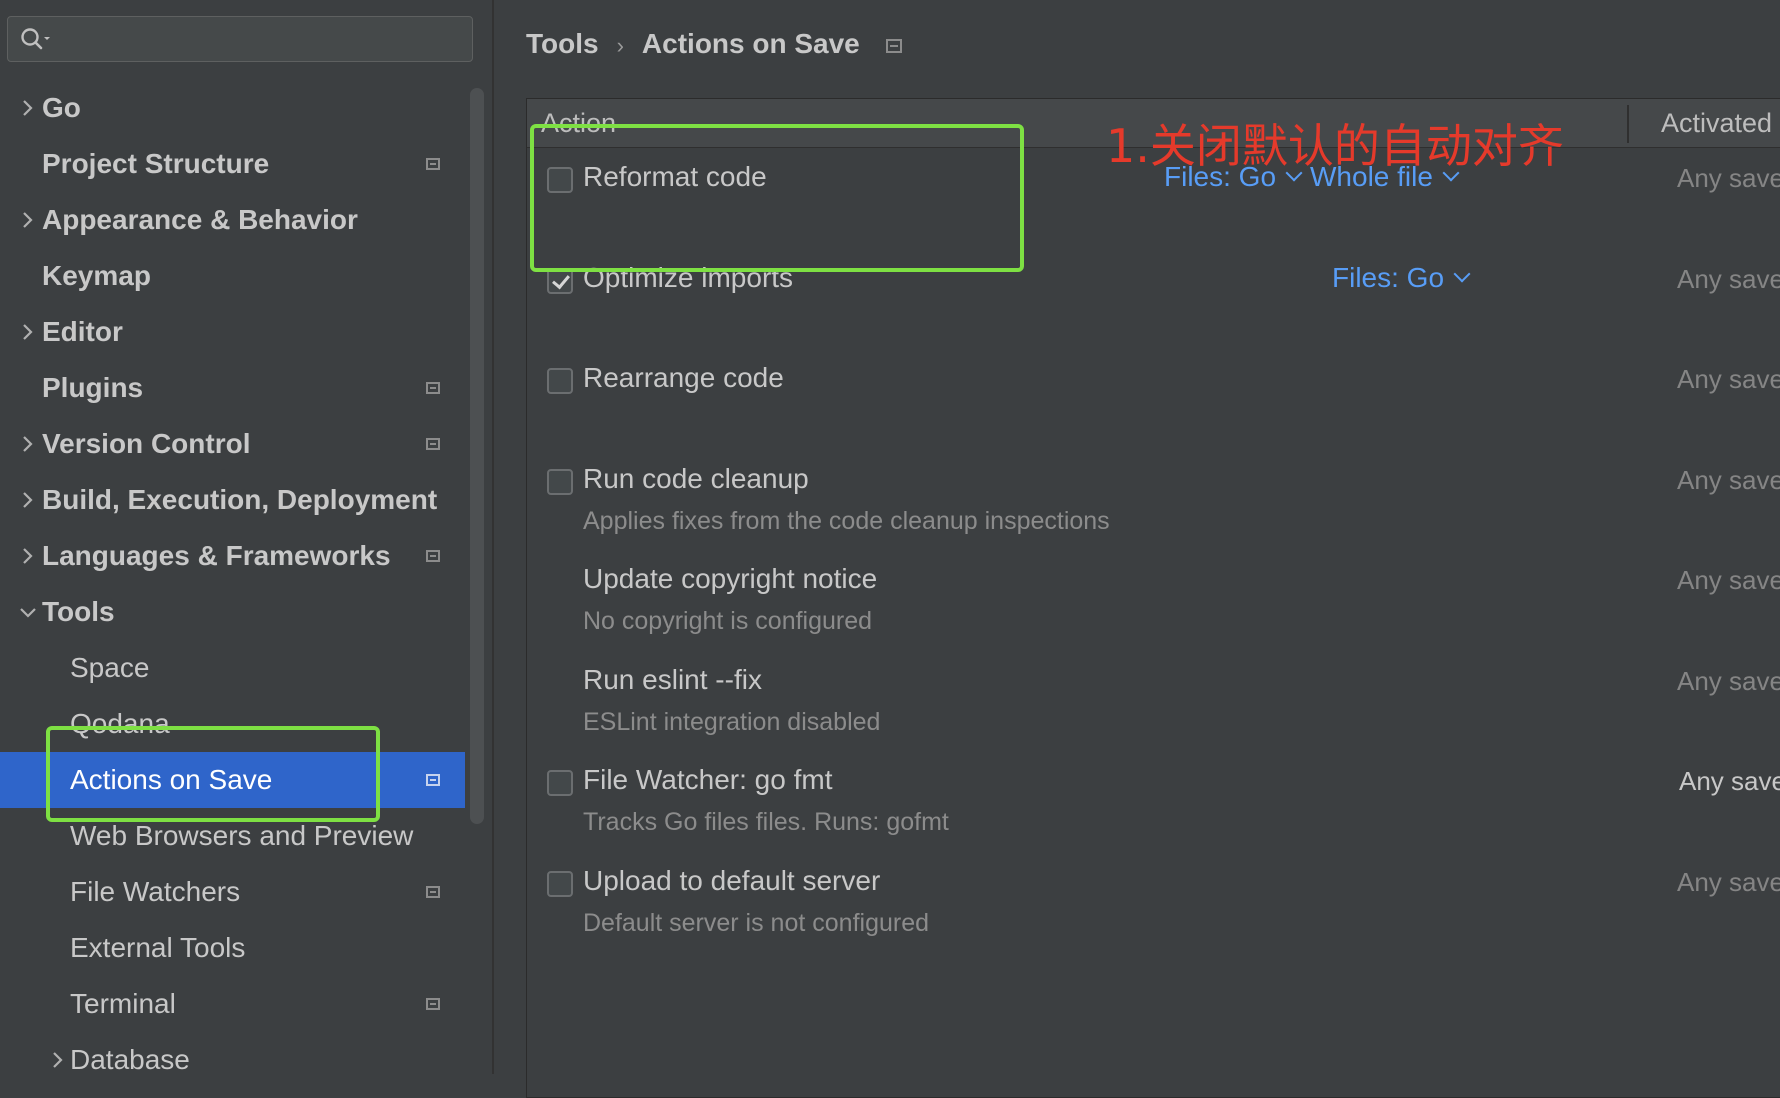 The width and height of the screenshot is (1780, 1098). I want to click on sidebar-item-project-structure: Project Structure, so click(232, 164).